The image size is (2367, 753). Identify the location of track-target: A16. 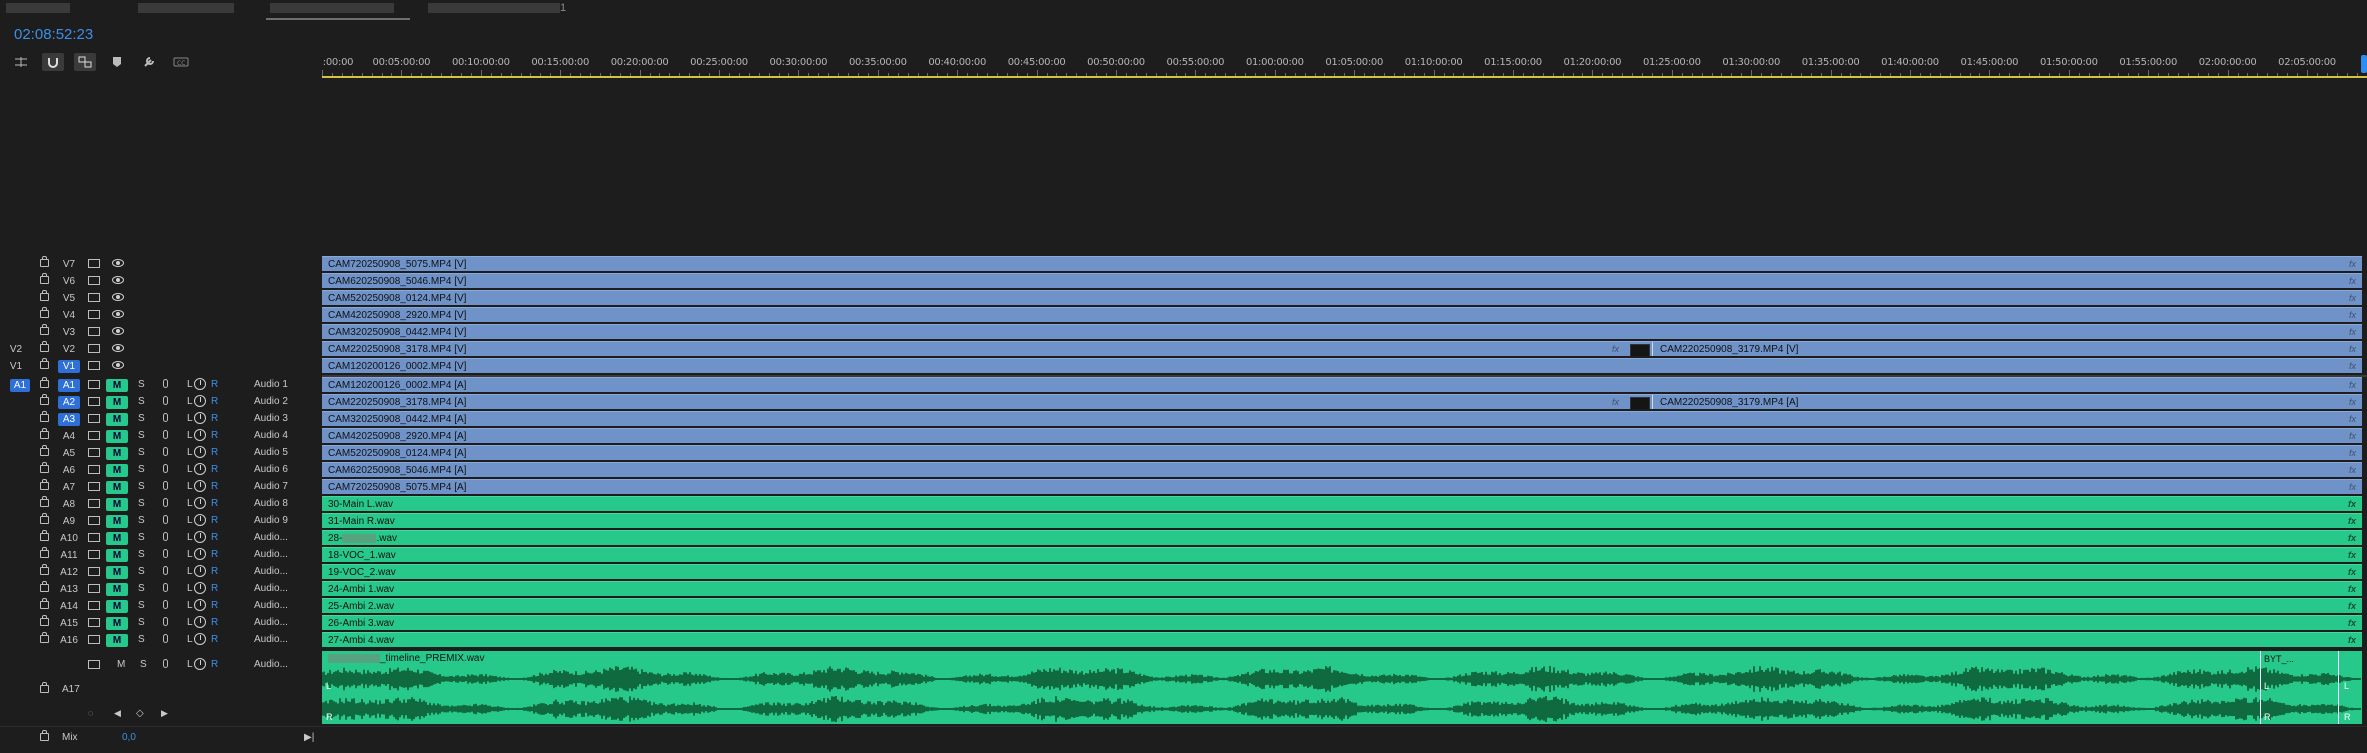
(69, 640).